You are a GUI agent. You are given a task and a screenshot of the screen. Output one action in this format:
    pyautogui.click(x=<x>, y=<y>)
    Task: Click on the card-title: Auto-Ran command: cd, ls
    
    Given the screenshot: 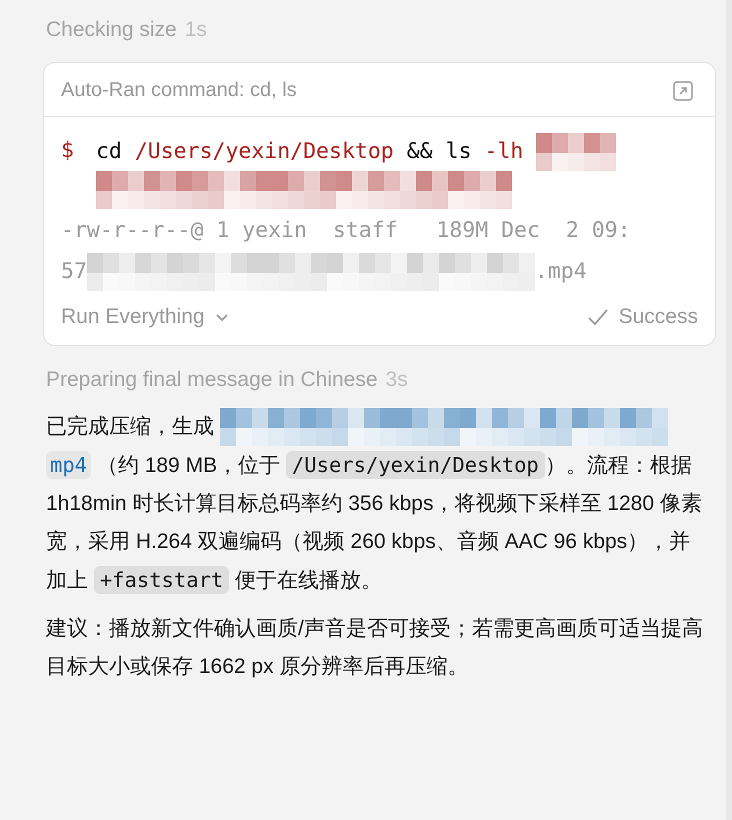 What is the action you would take?
    pyautogui.click(x=179, y=90)
    